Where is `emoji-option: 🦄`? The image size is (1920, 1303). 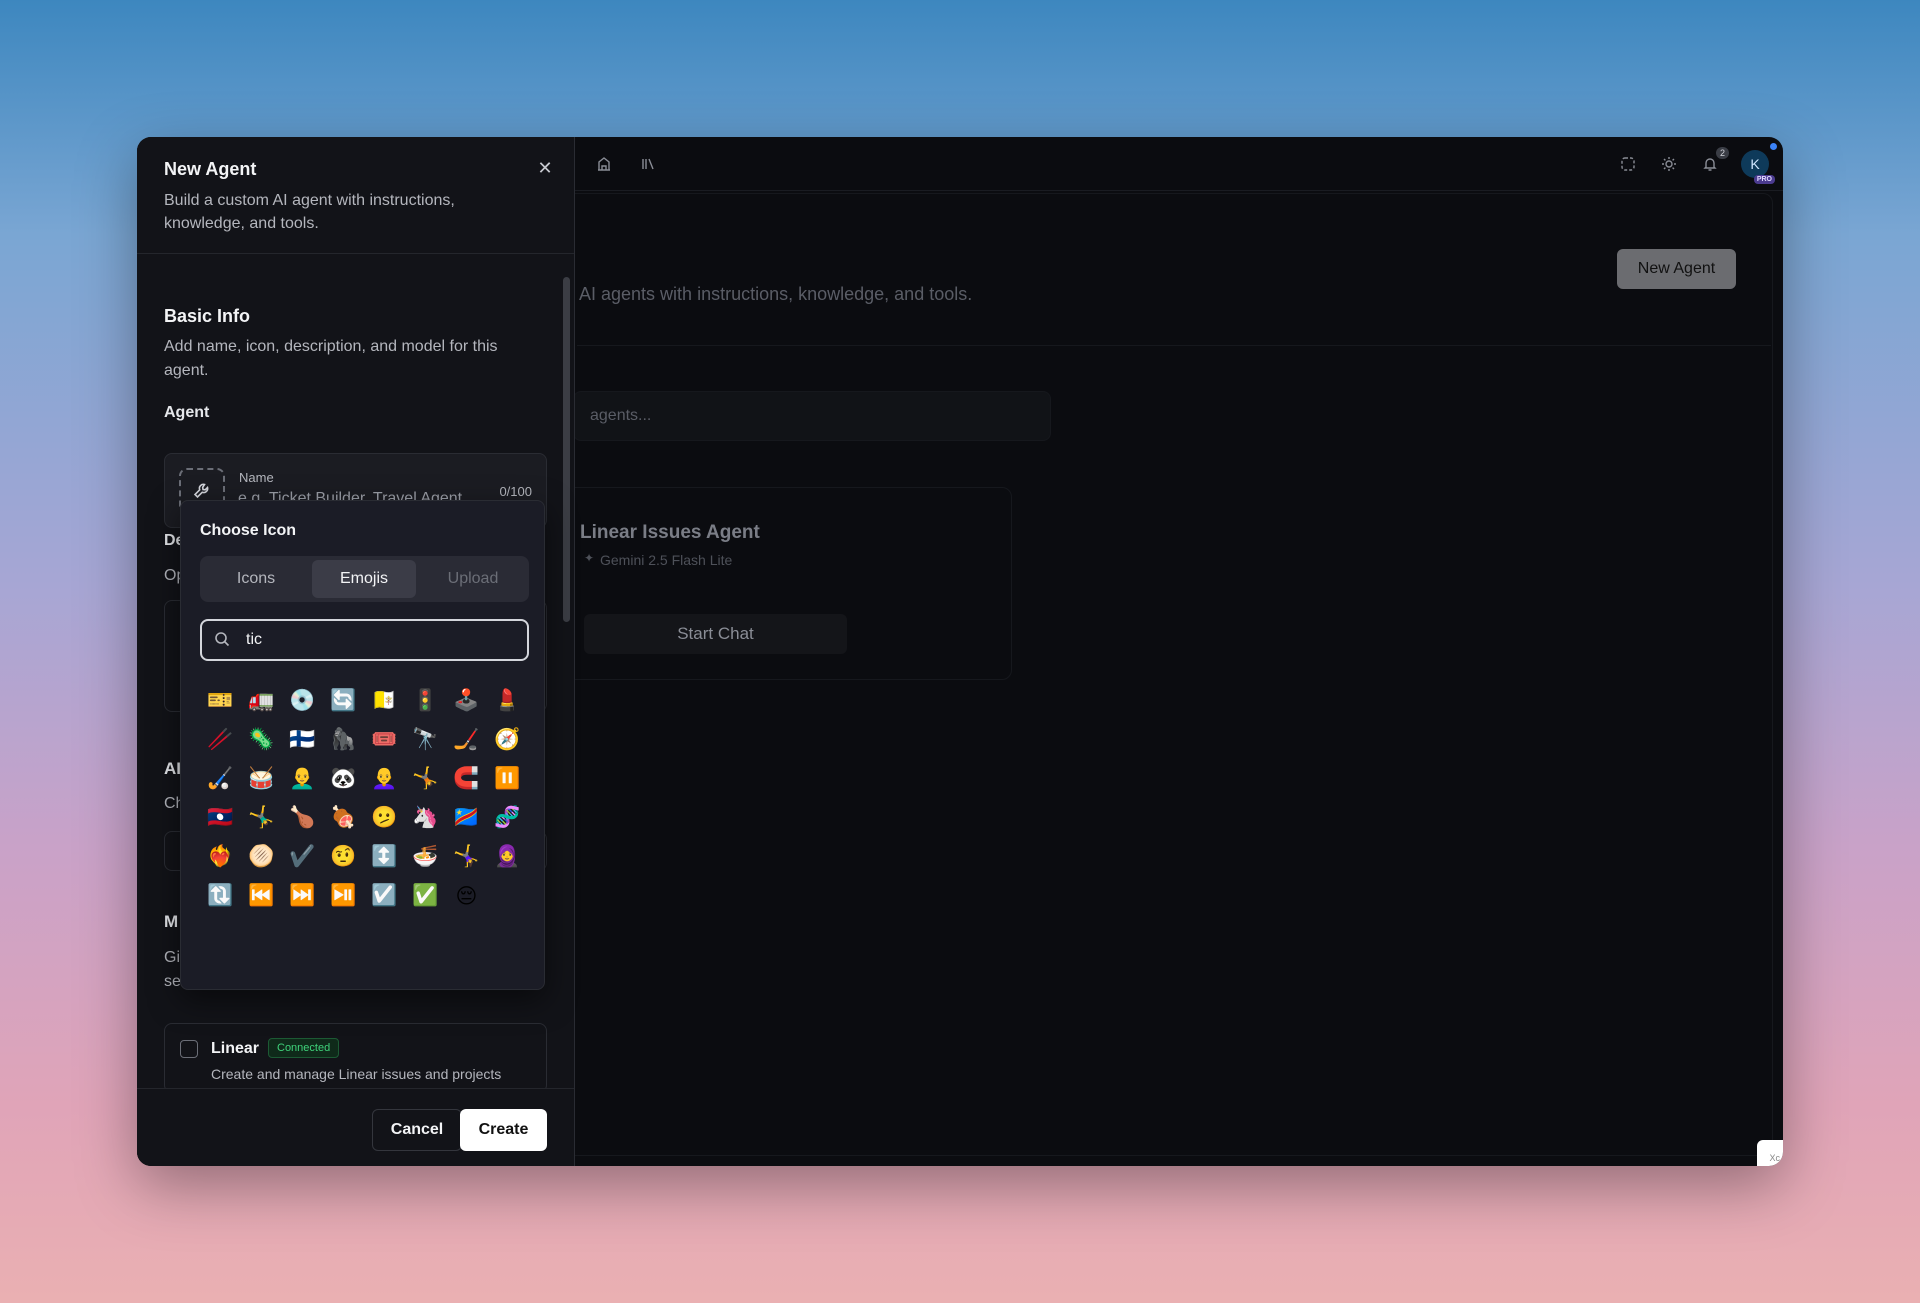 emoji-option: 🦄 is located at coordinates (425, 817).